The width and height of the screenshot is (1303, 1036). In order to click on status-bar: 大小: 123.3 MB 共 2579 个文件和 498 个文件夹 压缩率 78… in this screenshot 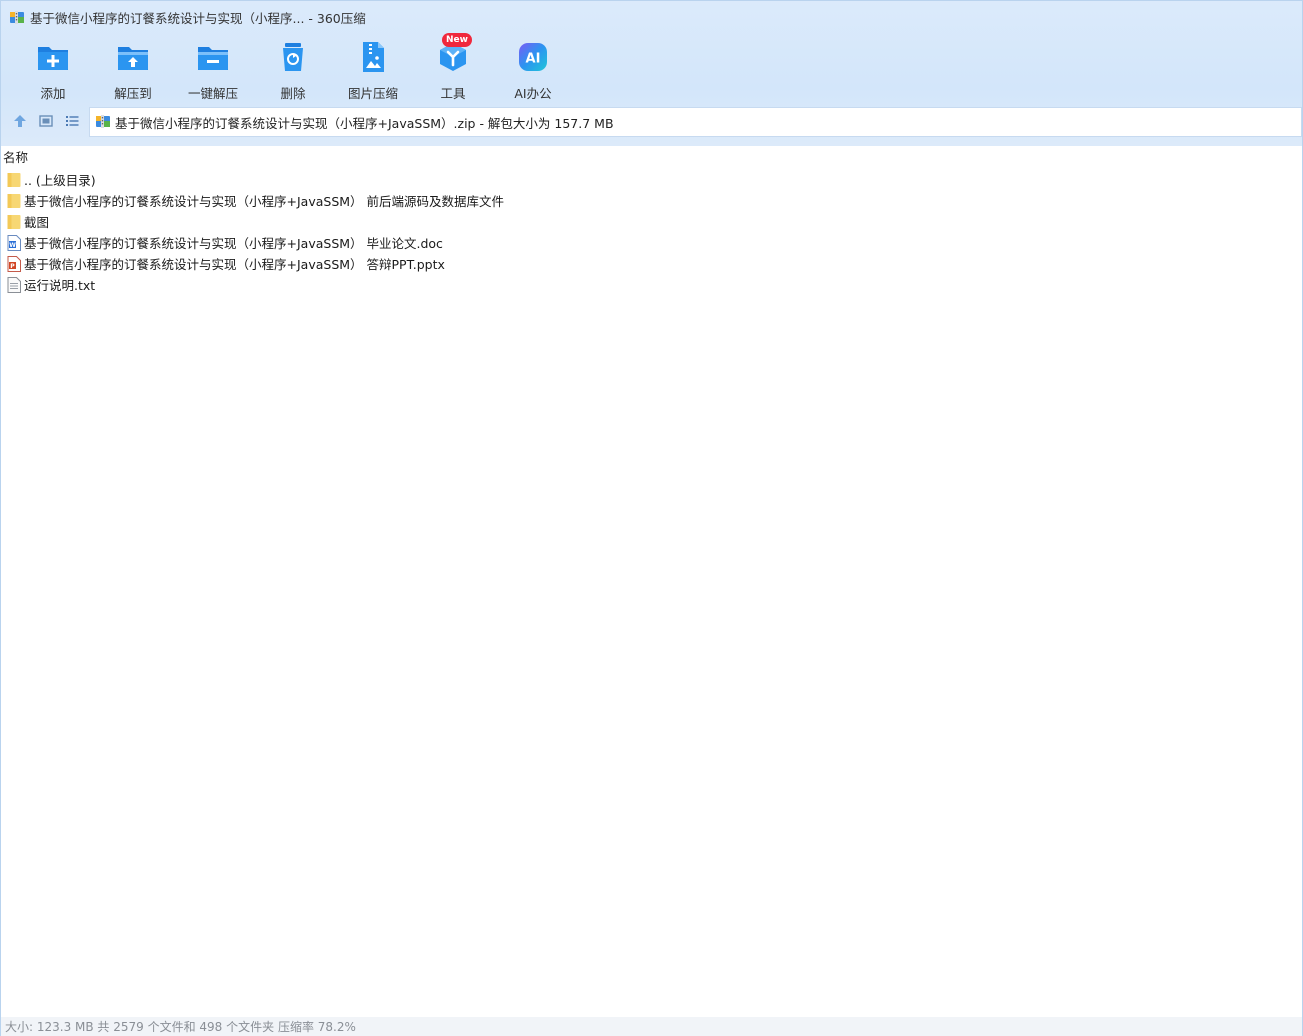, I will do `click(651, 1026)`.